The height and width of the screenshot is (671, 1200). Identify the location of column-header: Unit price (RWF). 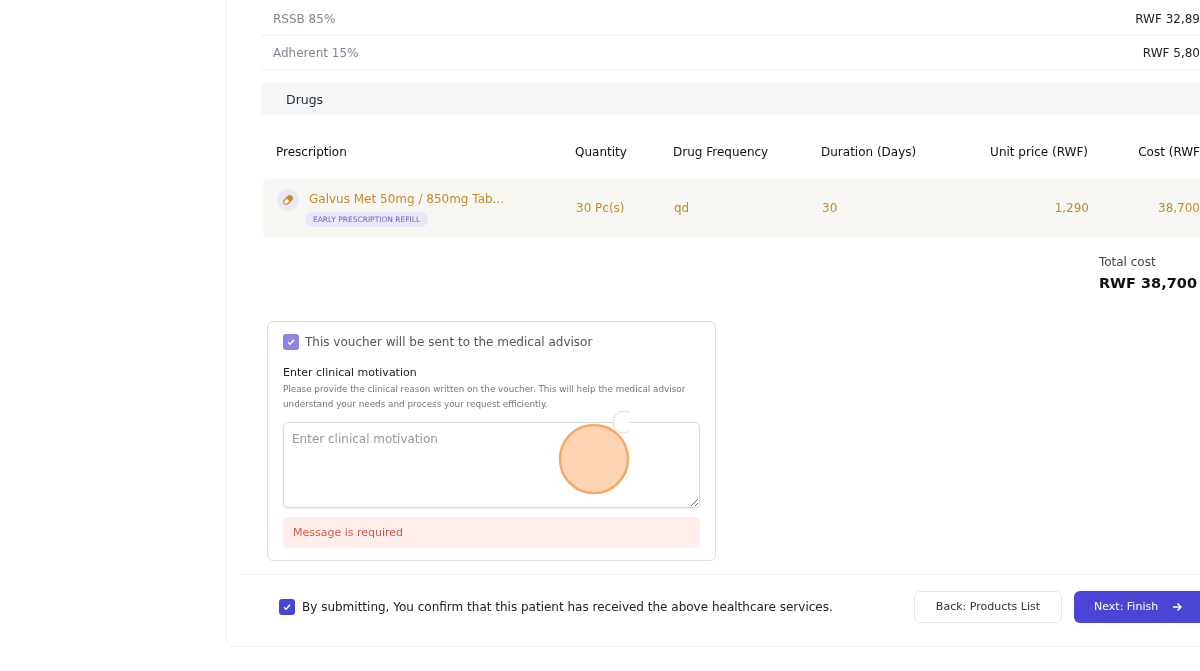
(1038, 152).